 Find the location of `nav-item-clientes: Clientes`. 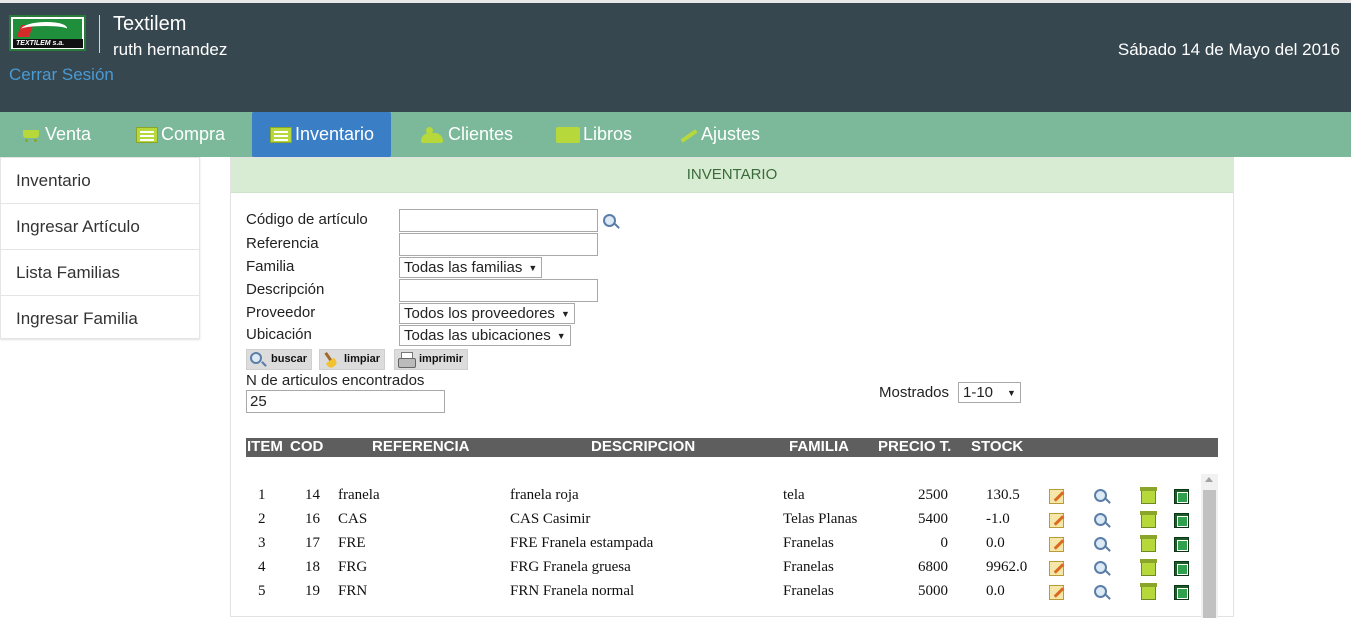

nav-item-clientes: Clientes is located at coordinates (466, 134).